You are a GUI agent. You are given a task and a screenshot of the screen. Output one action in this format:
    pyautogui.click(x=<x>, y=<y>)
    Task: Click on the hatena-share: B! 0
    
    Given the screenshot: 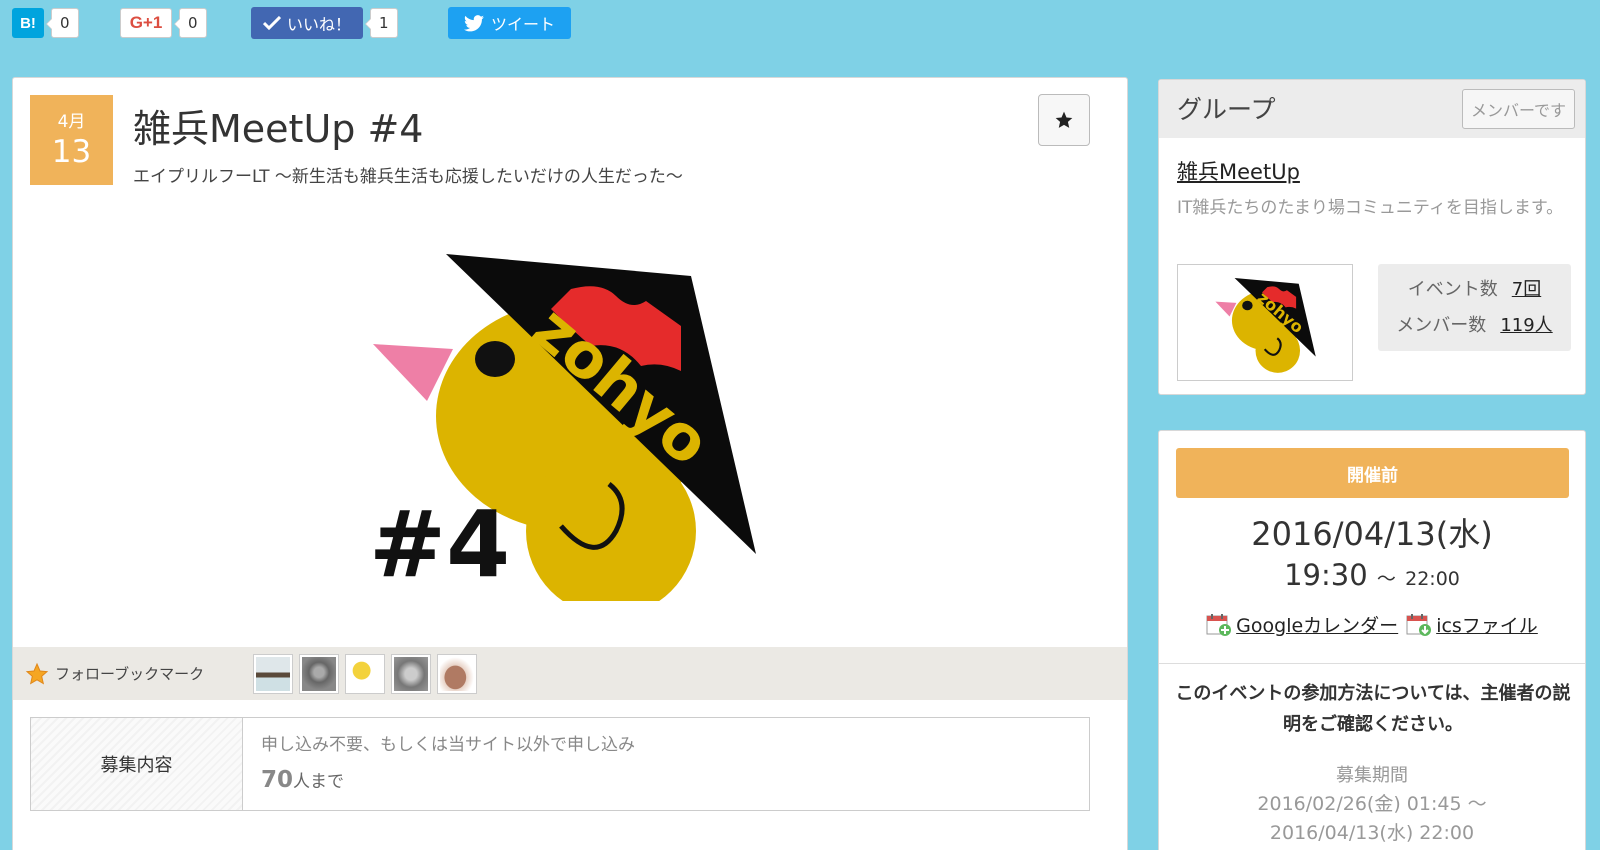 What is the action you would take?
    pyautogui.click(x=45, y=23)
    